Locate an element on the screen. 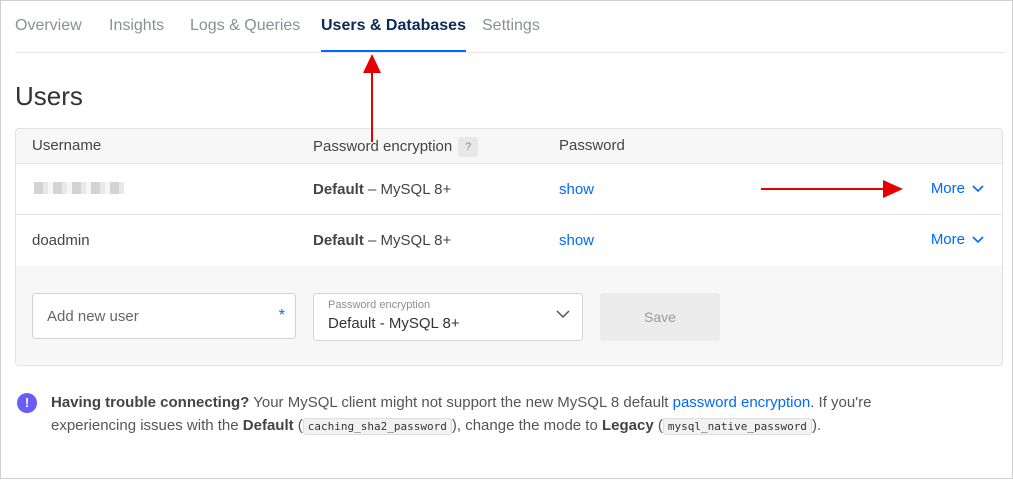  tab-settings: Settings is located at coordinates (511, 26).